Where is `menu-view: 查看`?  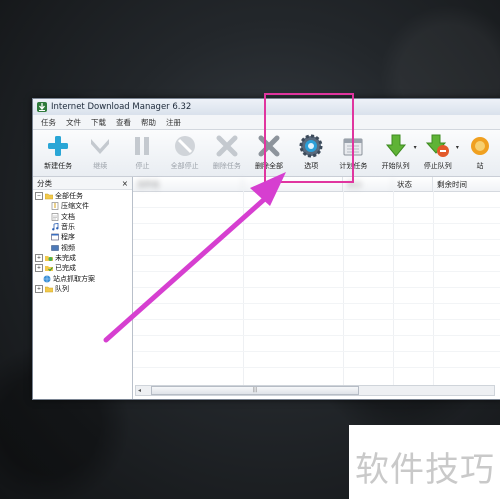 menu-view: 查看 is located at coordinates (123, 122).